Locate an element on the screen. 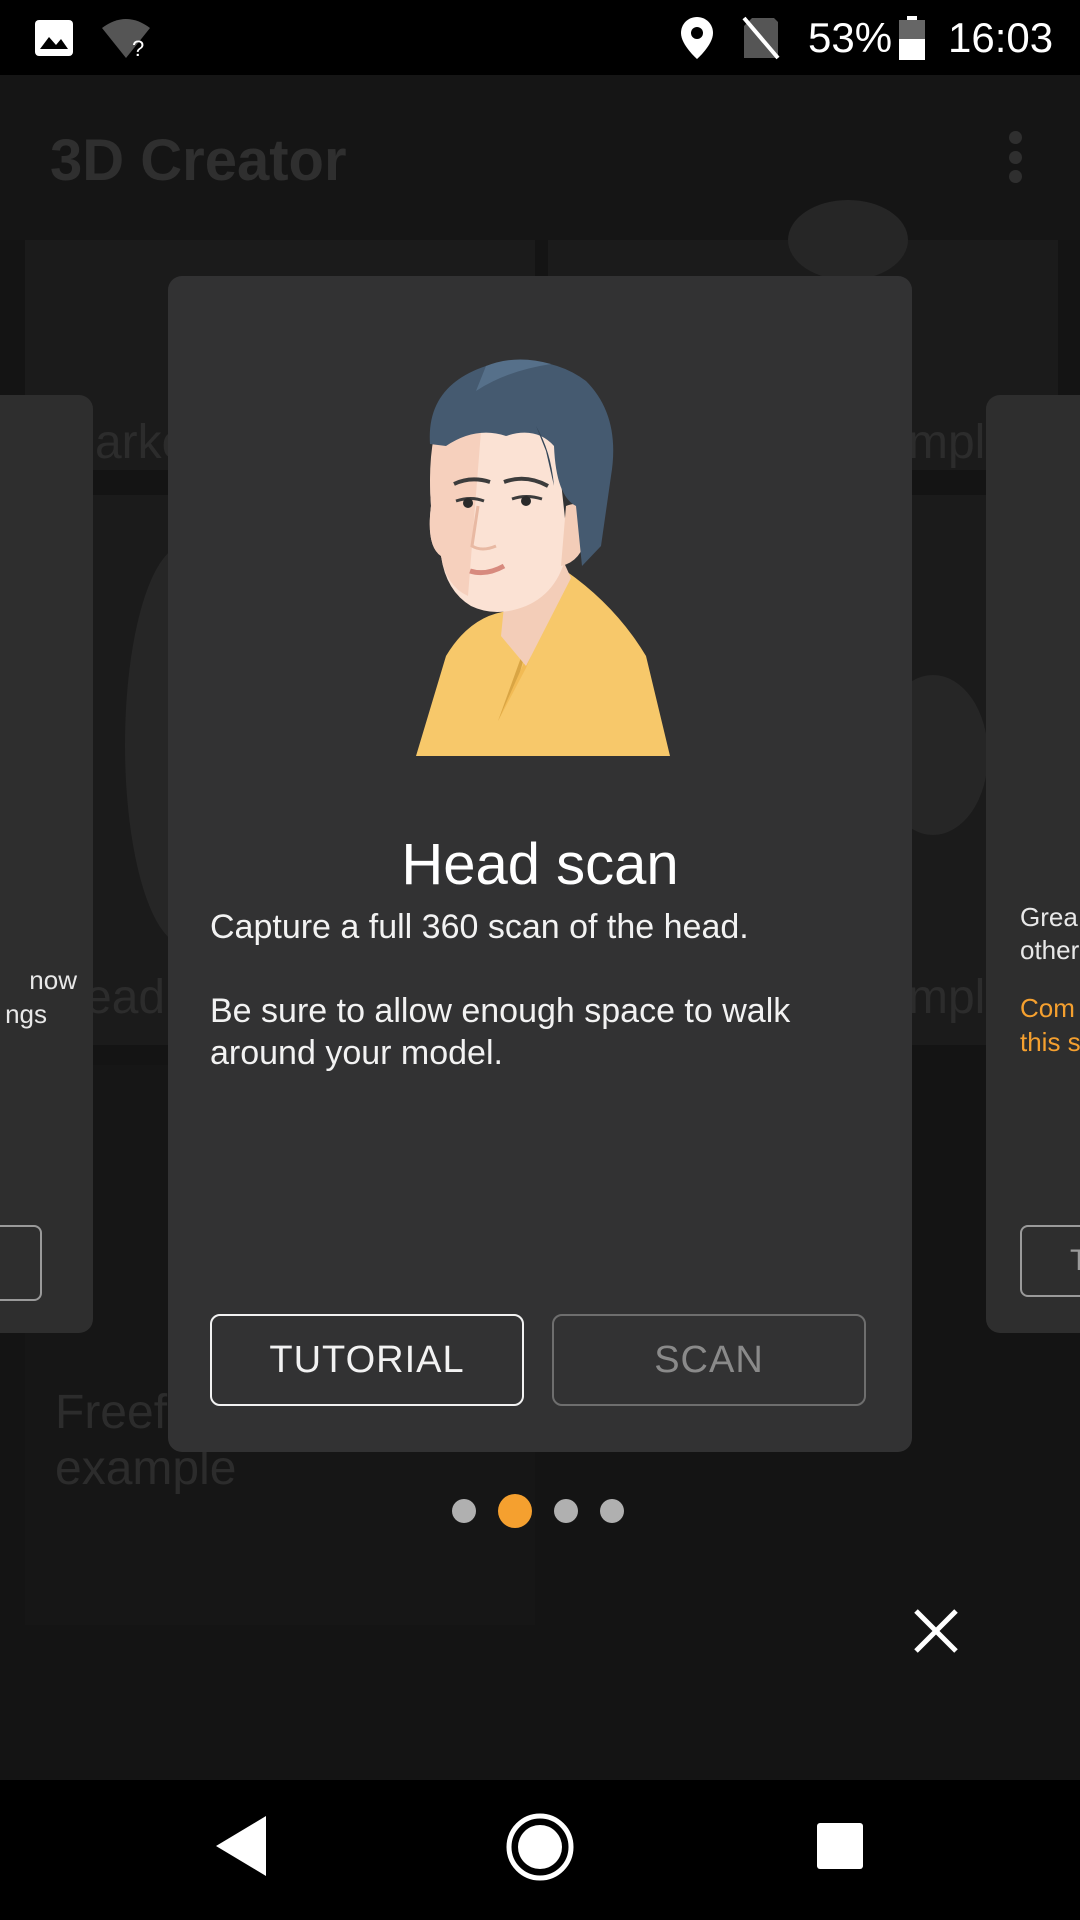 This screenshot has width=1080, height=1920. app-bar: 3D Creator is located at coordinates (540, 157).